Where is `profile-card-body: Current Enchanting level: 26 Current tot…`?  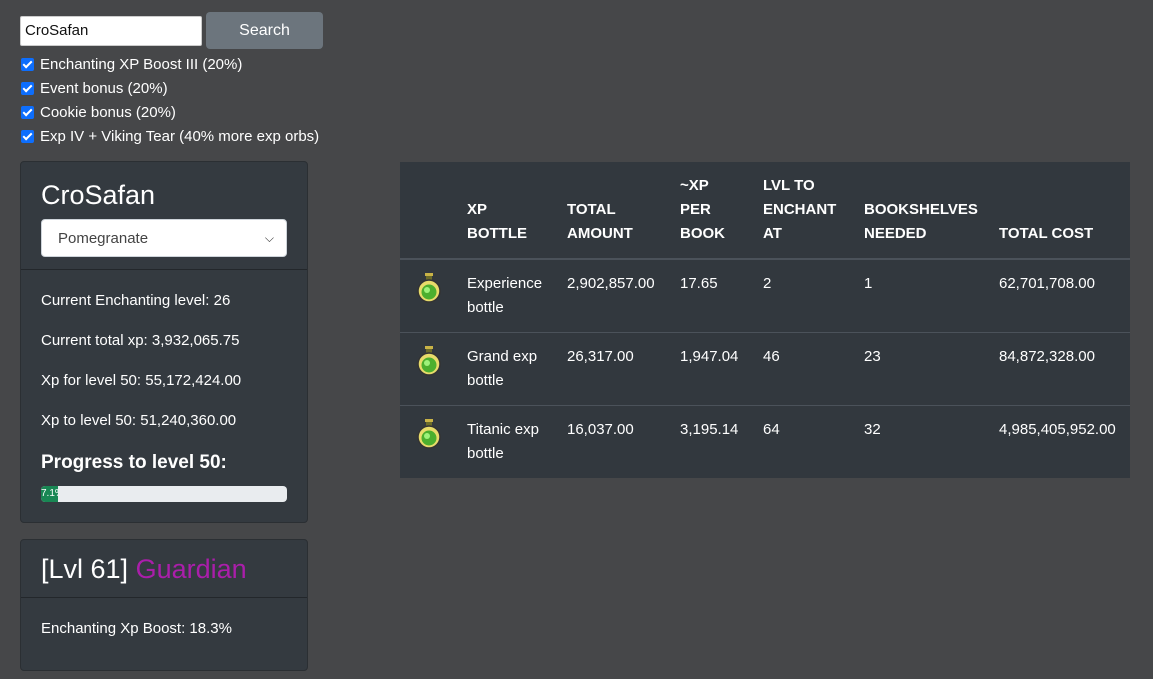
profile-card-body: Current Enchanting level: 26 Current tot… is located at coordinates (164, 386).